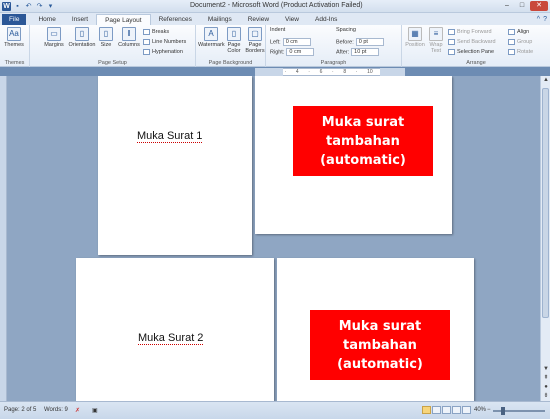  Describe the element at coordinates (46, 19) in the screenshot. I see `tab-home: Home` at that location.